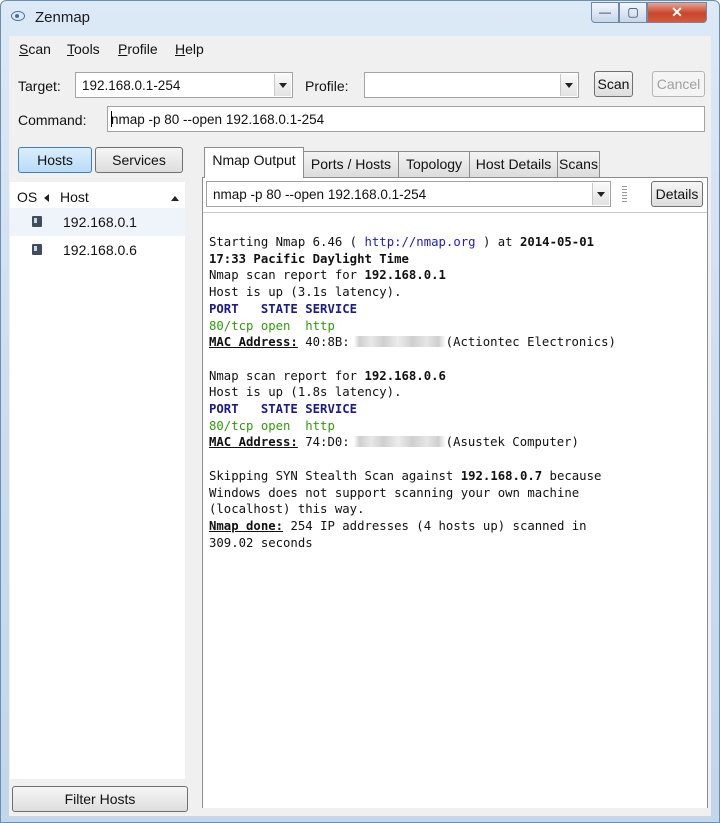 The height and width of the screenshot is (823, 720). I want to click on host-row: 192.168.0.1, so click(97, 222).